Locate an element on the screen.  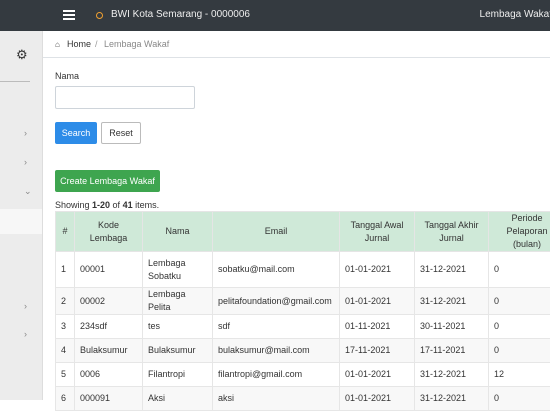
cell-nama: Aksi is located at coordinates (178, 399).